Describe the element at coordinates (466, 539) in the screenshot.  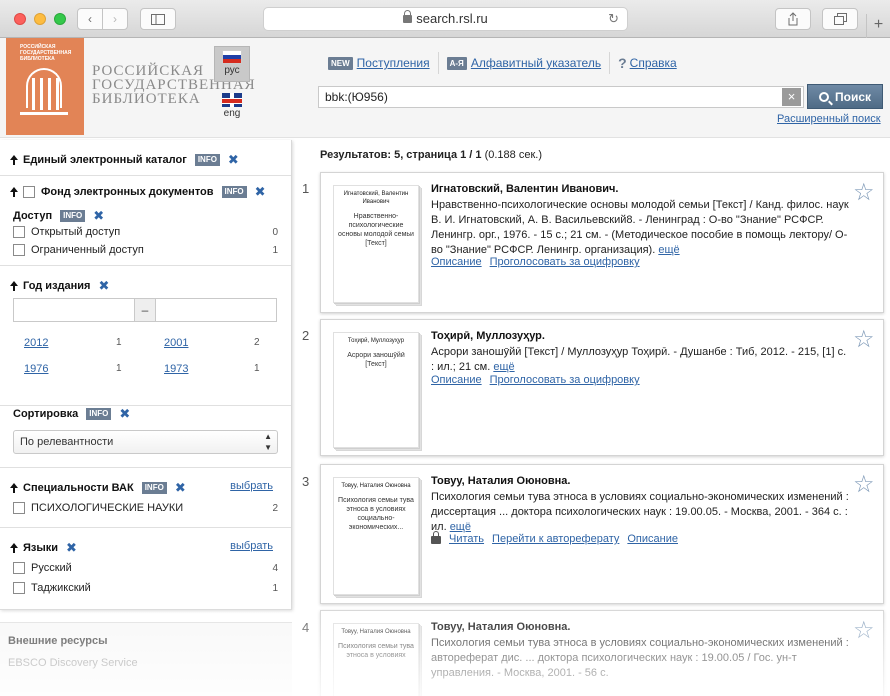
I see `read-link: Читать` at that location.